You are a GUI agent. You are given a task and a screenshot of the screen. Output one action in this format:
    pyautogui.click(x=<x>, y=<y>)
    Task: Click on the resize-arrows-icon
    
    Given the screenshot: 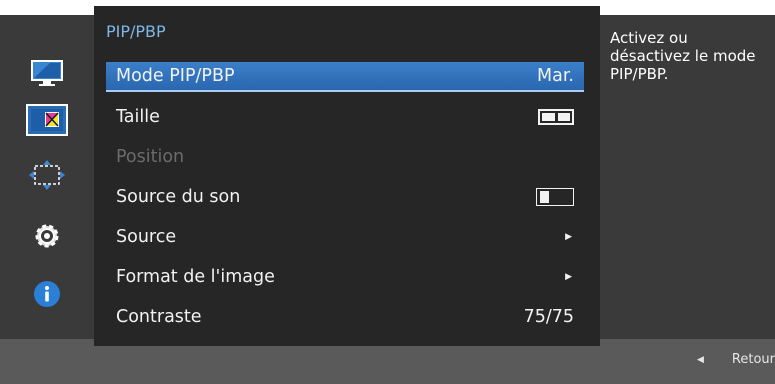 What is the action you would take?
    pyautogui.click(x=47, y=175)
    